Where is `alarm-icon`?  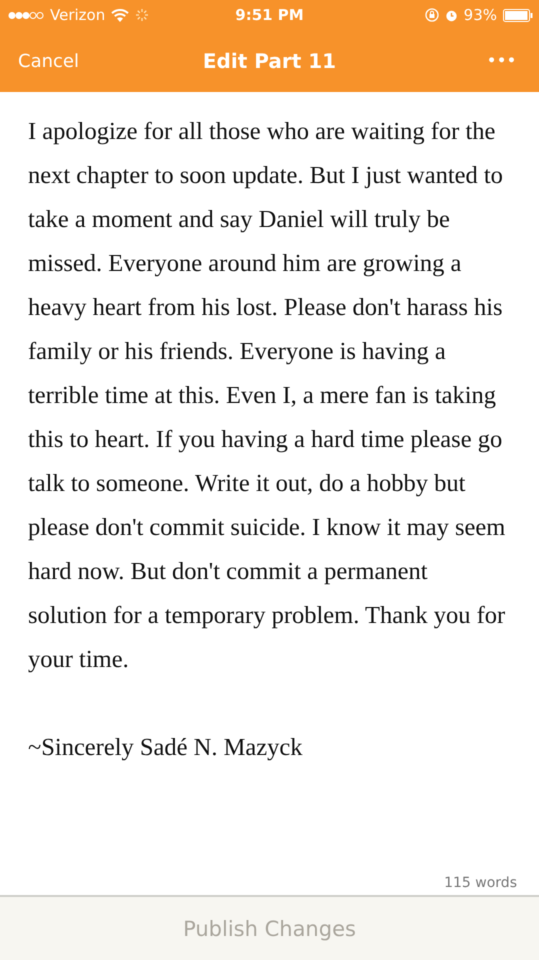
alarm-icon is located at coordinates (451, 15).